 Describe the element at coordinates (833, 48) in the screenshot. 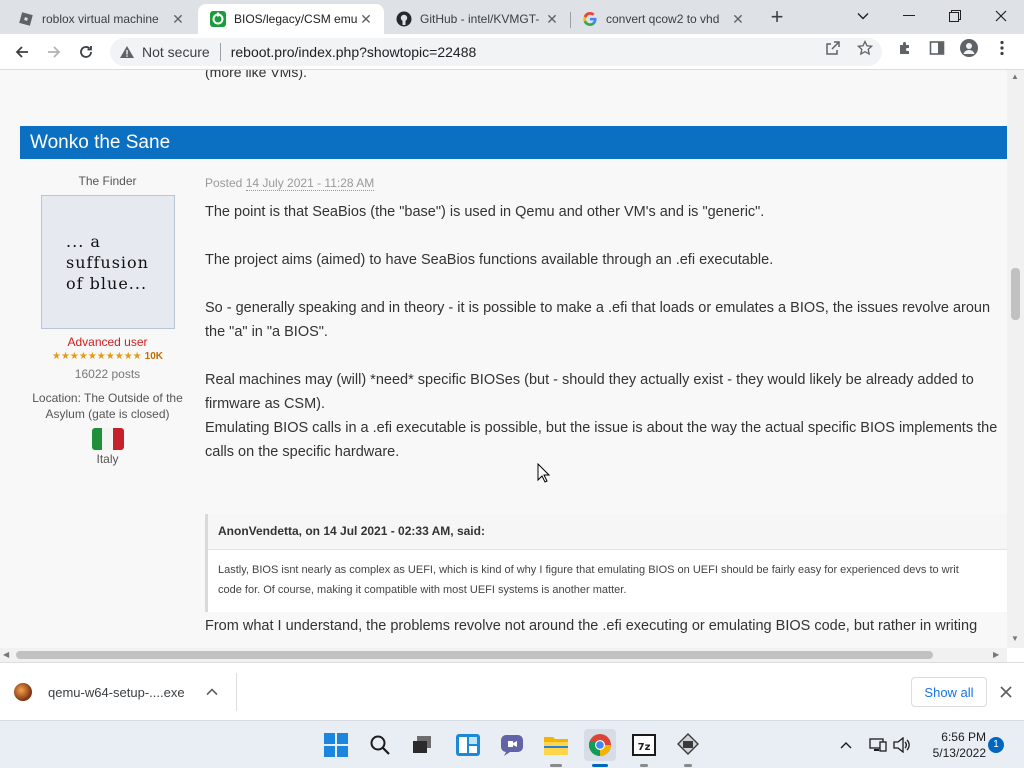

I see `share-icon` at that location.